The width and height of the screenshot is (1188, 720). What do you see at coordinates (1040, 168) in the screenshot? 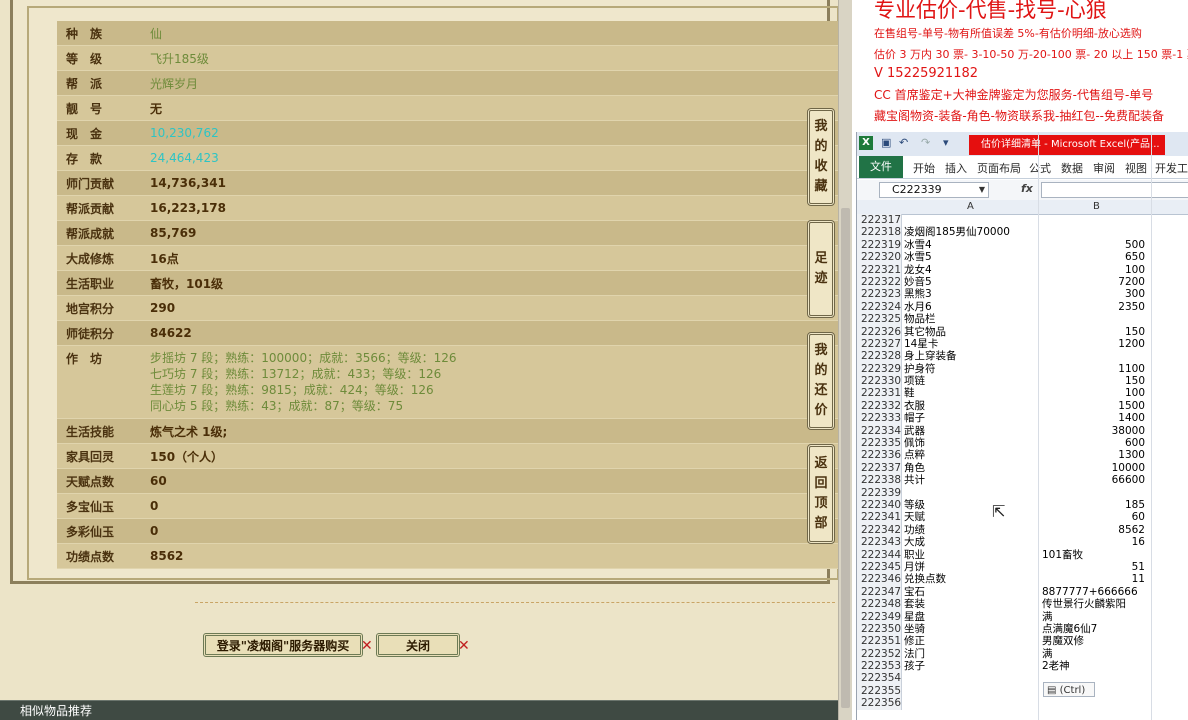
I see `tab-formulas: 公式` at bounding box center [1040, 168].